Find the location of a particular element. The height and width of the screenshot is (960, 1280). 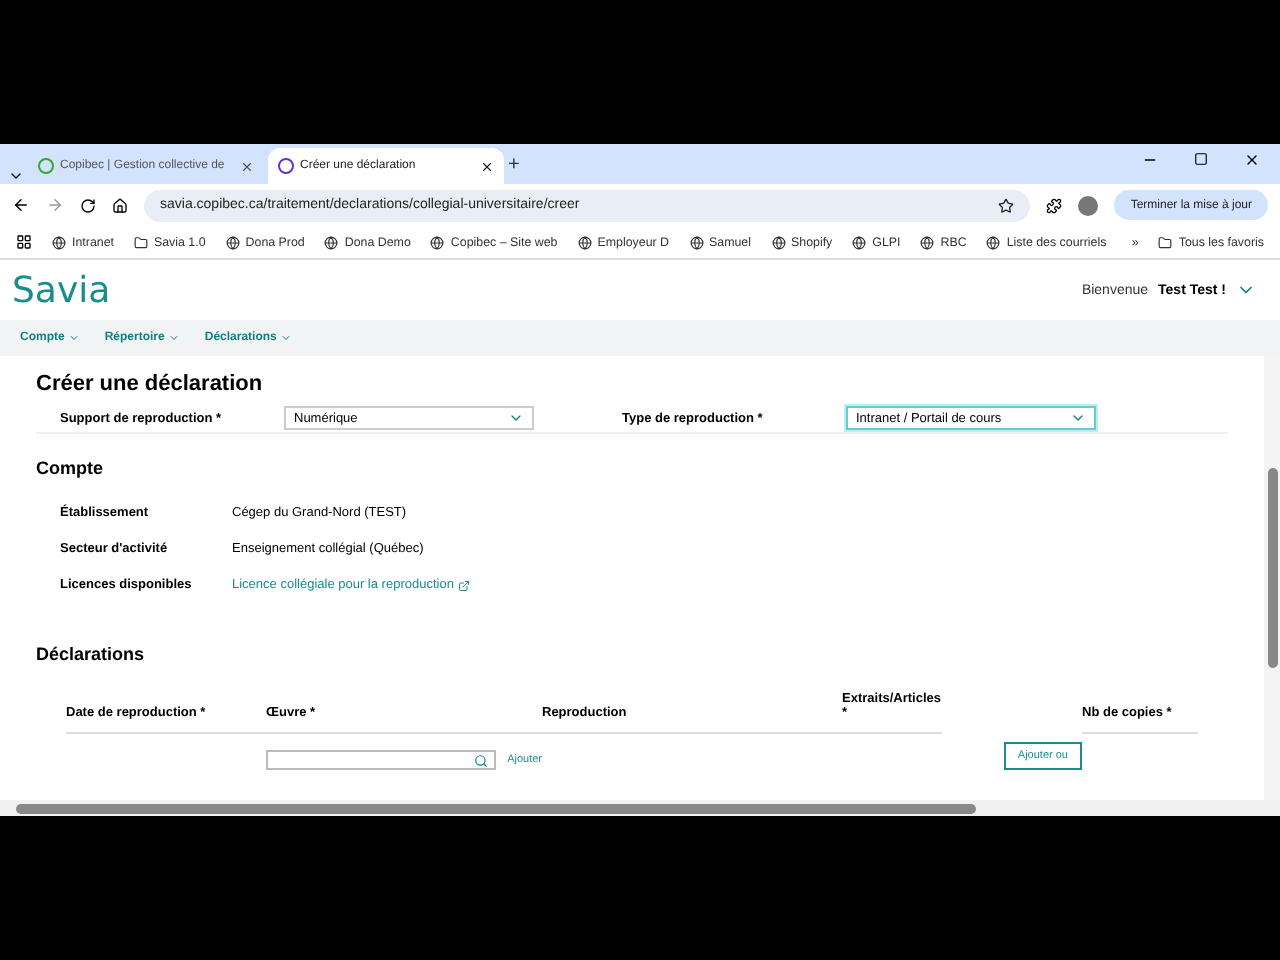

section-title: Compte is located at coordinates (70, 468).